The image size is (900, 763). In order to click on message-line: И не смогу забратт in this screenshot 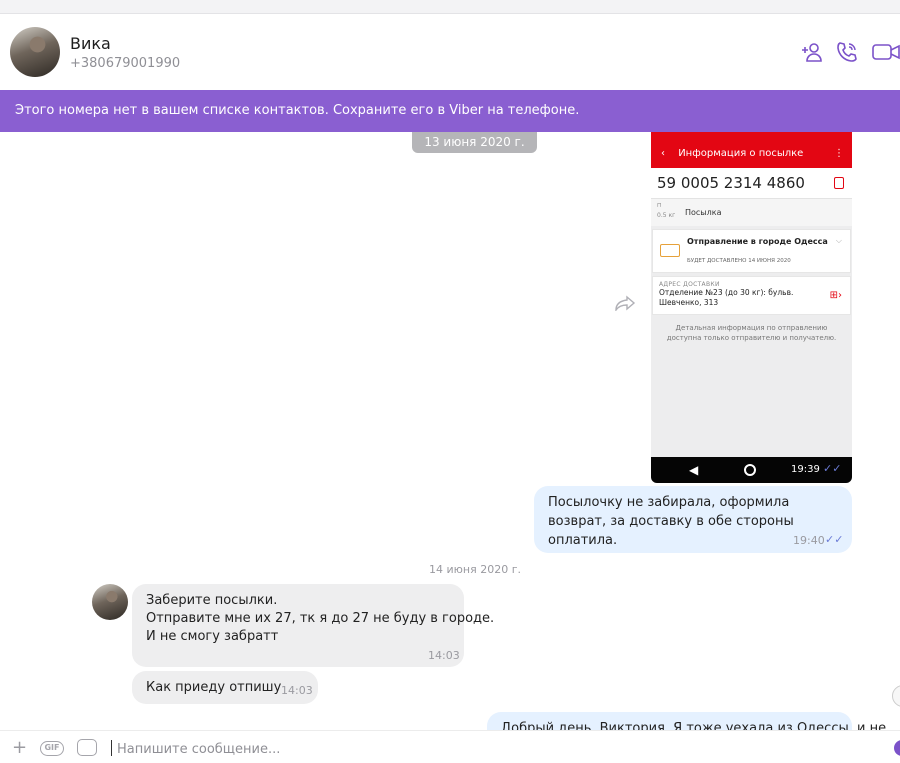, I will do `click(212, 636)`.